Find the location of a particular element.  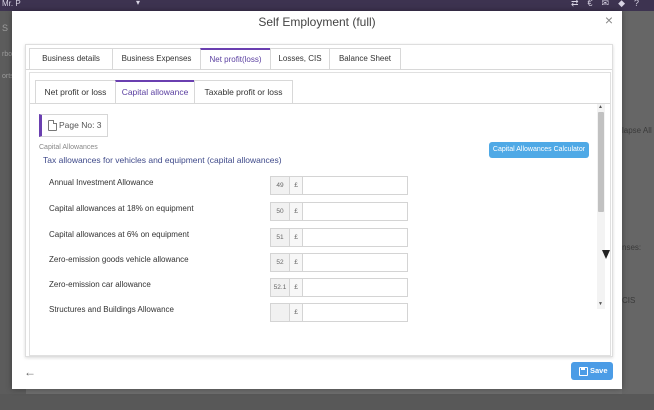

right-fragment: lapse All is located at coordinates (637, 130).